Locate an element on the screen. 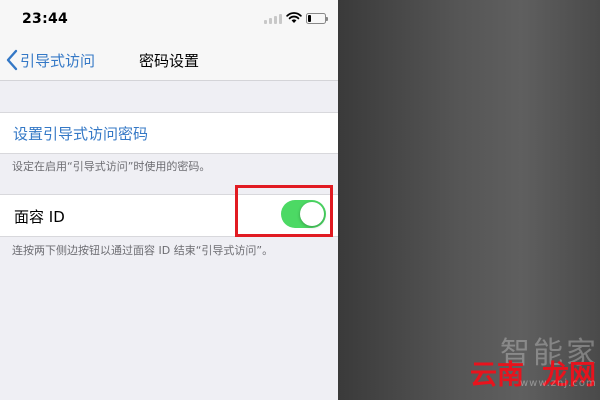 The height and width of the screenshot is (400, 600). watermark-url: www.znj.com is located at coordinates (558, 383).